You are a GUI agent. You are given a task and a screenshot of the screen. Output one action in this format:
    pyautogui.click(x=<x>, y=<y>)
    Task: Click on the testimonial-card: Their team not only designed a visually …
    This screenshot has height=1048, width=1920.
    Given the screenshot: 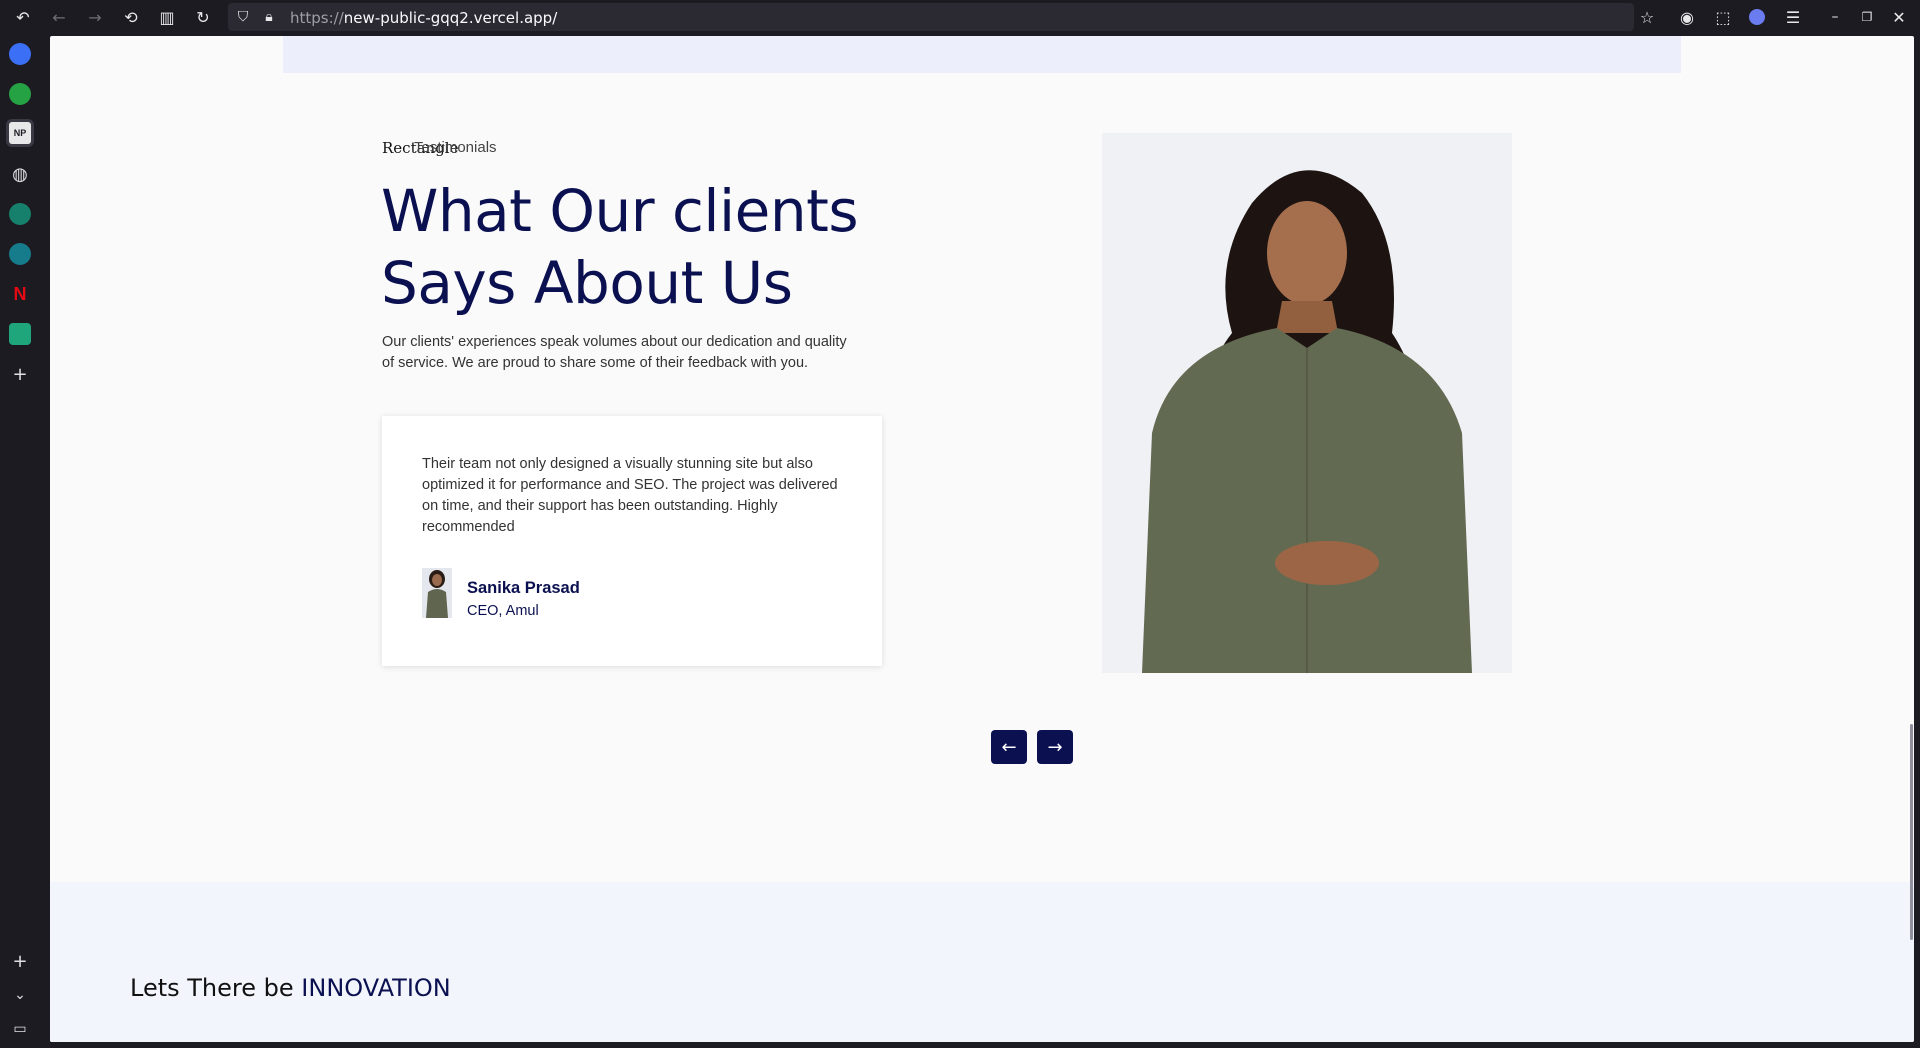 What is the action you would take?
    pyautogui.click(x=632, y=541)
    